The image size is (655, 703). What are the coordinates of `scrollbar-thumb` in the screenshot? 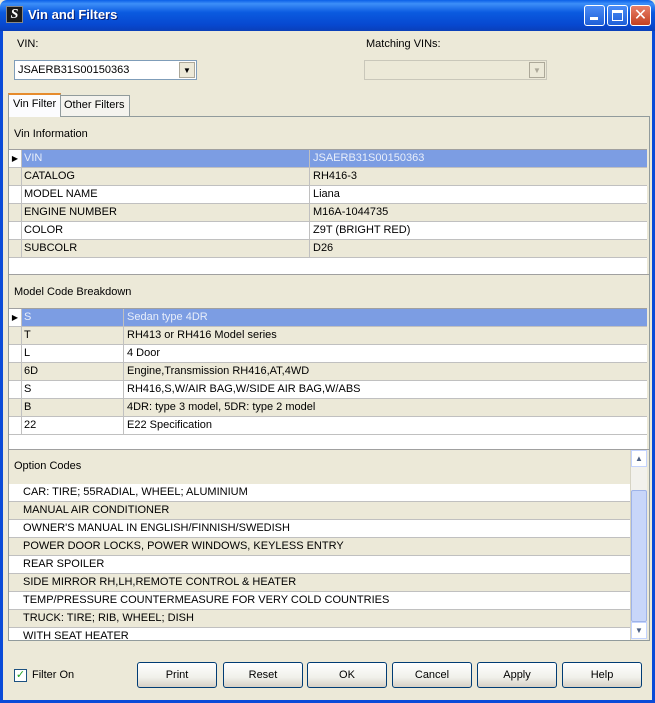 It's located at (639, 556).